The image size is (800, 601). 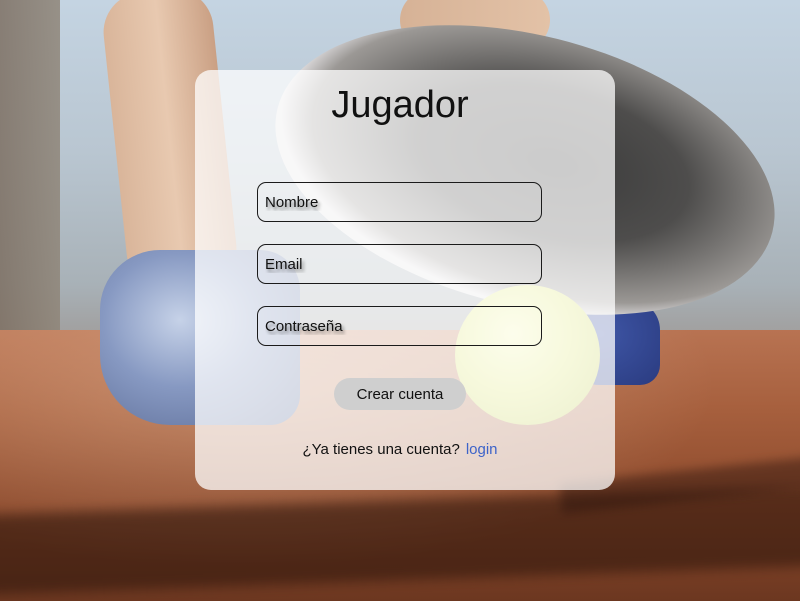 I want to click on login-prompt-text: ¿Ya tienes una cuenta?, so click(x=381, y=449).